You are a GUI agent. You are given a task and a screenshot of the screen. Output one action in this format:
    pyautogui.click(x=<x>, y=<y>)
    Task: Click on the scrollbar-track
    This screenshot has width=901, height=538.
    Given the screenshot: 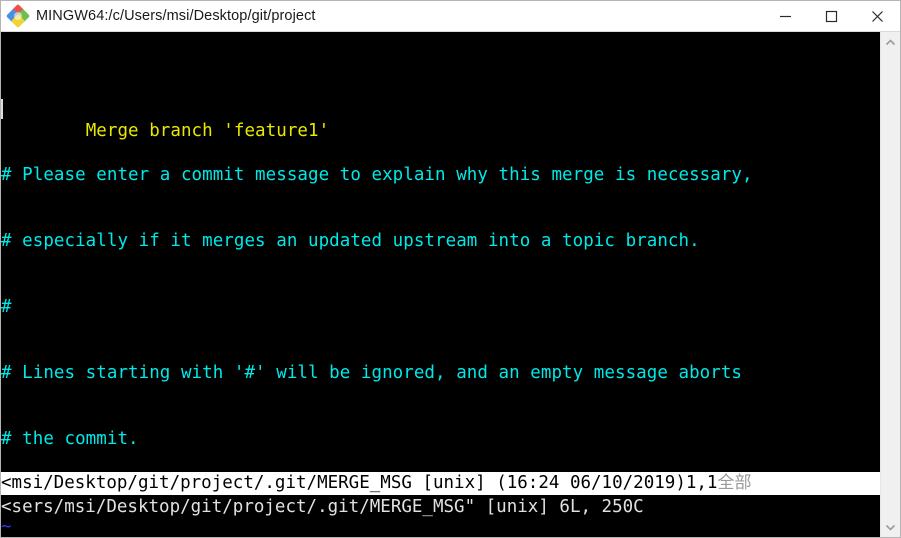 What is the action you would take?
    pyautogui.click(x=891, y=285)
    